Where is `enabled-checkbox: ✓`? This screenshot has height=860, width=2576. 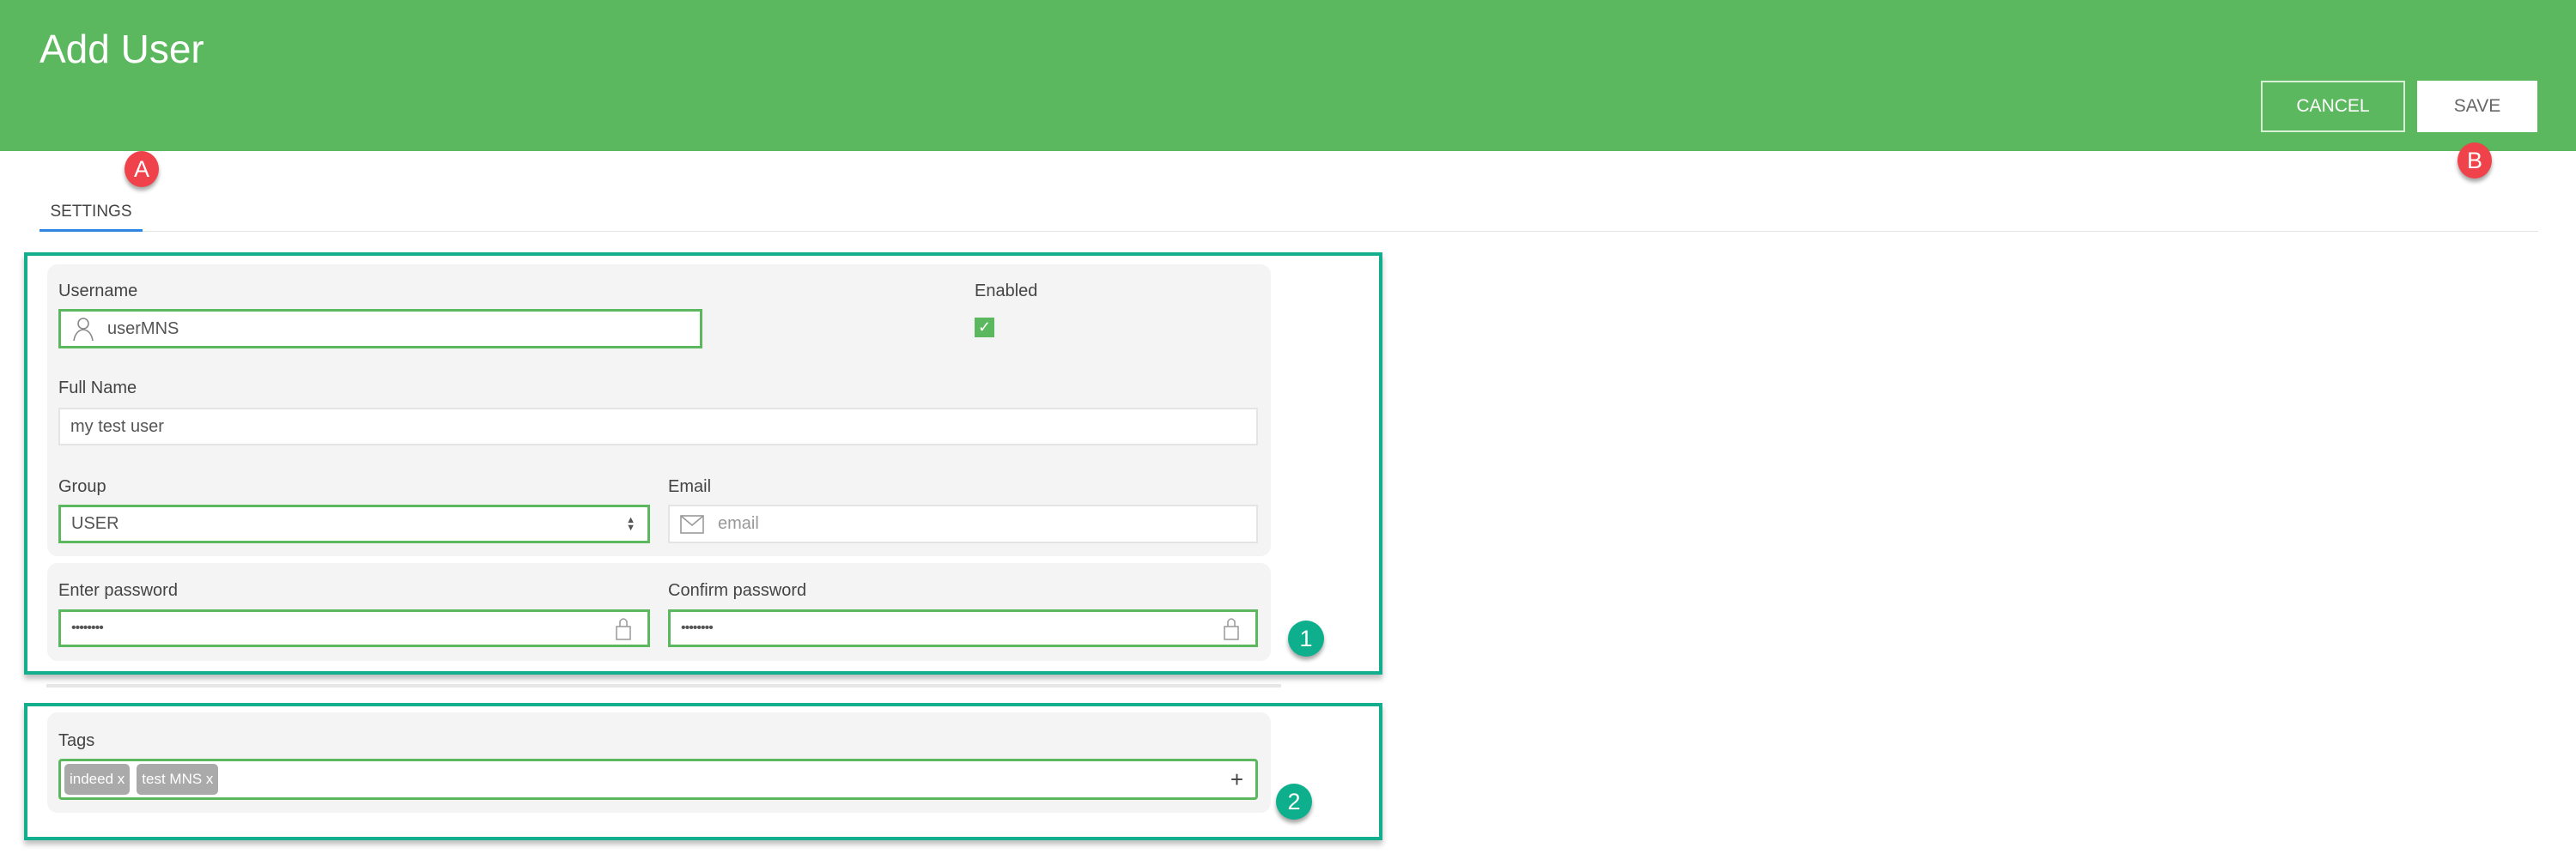 enabled-checkbox: ✓ is located at coordinates (984, 327).